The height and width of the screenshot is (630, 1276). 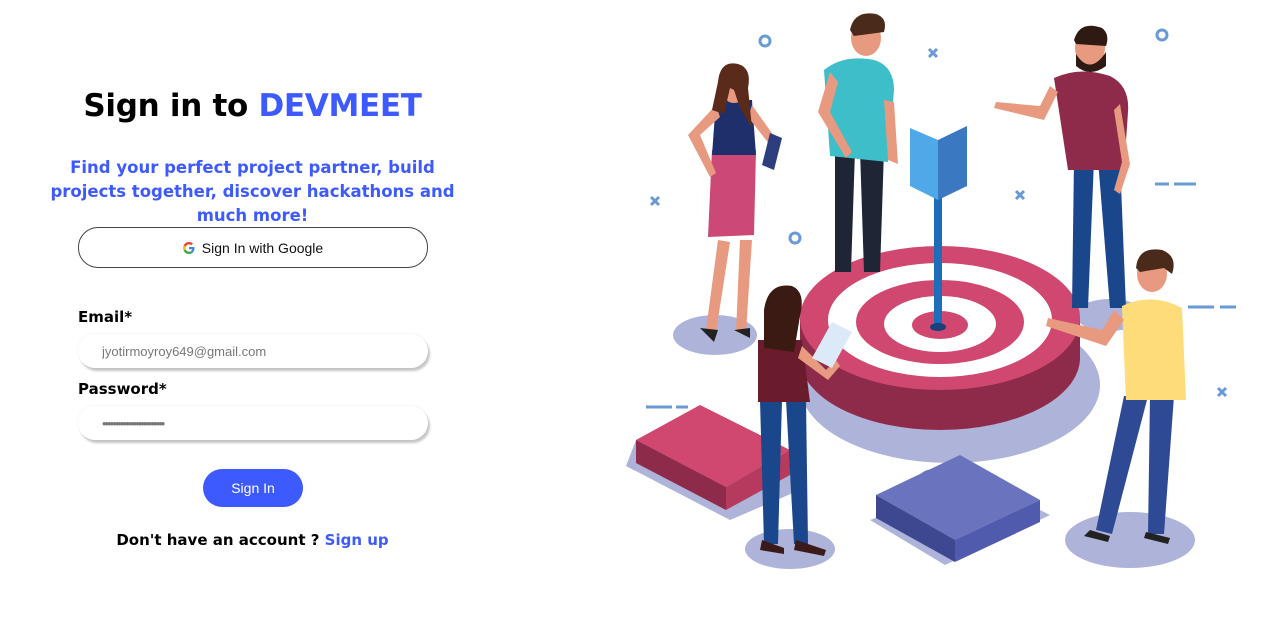 I want to click on signup-prompt: Don't have an account ? Sign up, so click(x=252, y=540).